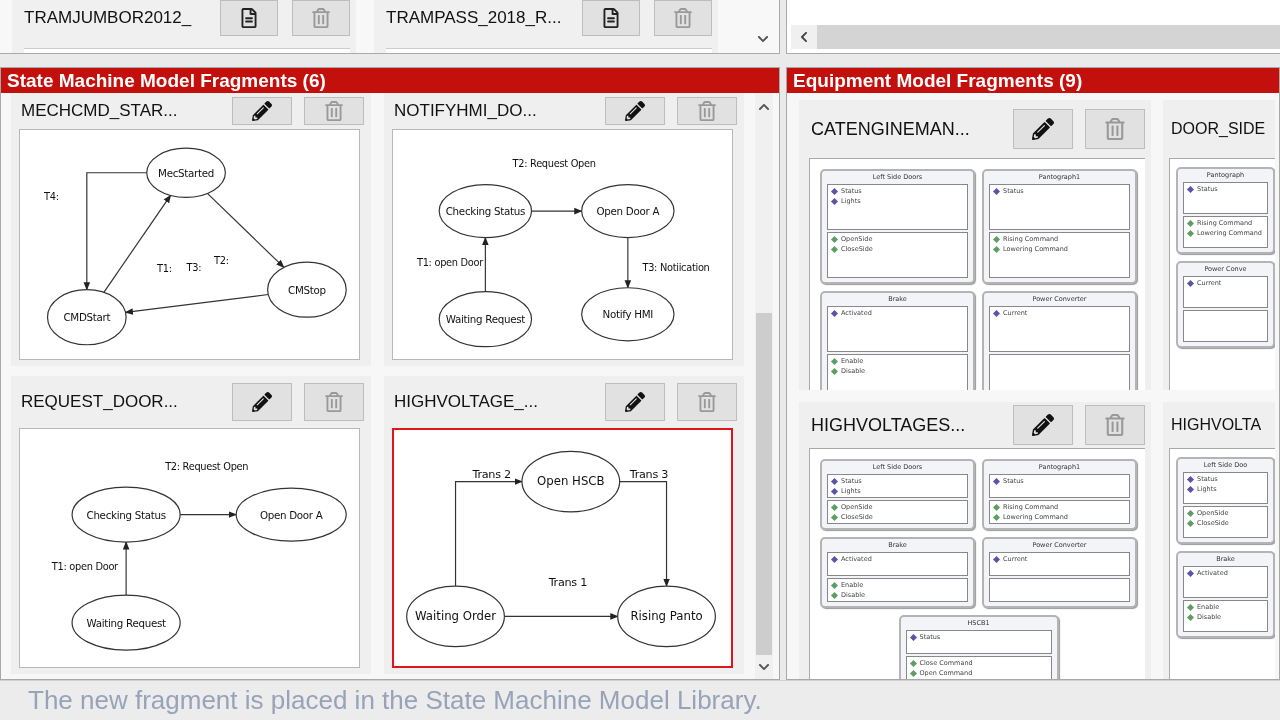 Image resolution: width=1280 pixels, height=720 pixels. What do you see at coordinates (676, 268) in the screenshot?
I see `transition-label: T3: Notiication` at bounding box center [676, 268].